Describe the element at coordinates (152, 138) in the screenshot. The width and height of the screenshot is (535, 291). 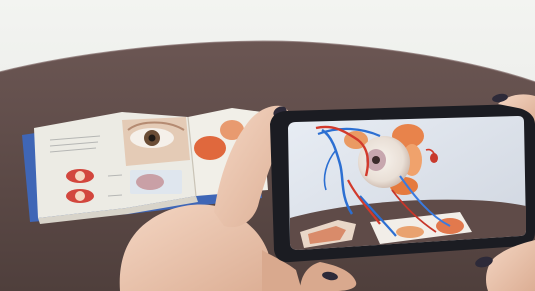
I see `book-eye-photo-pupil` at that location.